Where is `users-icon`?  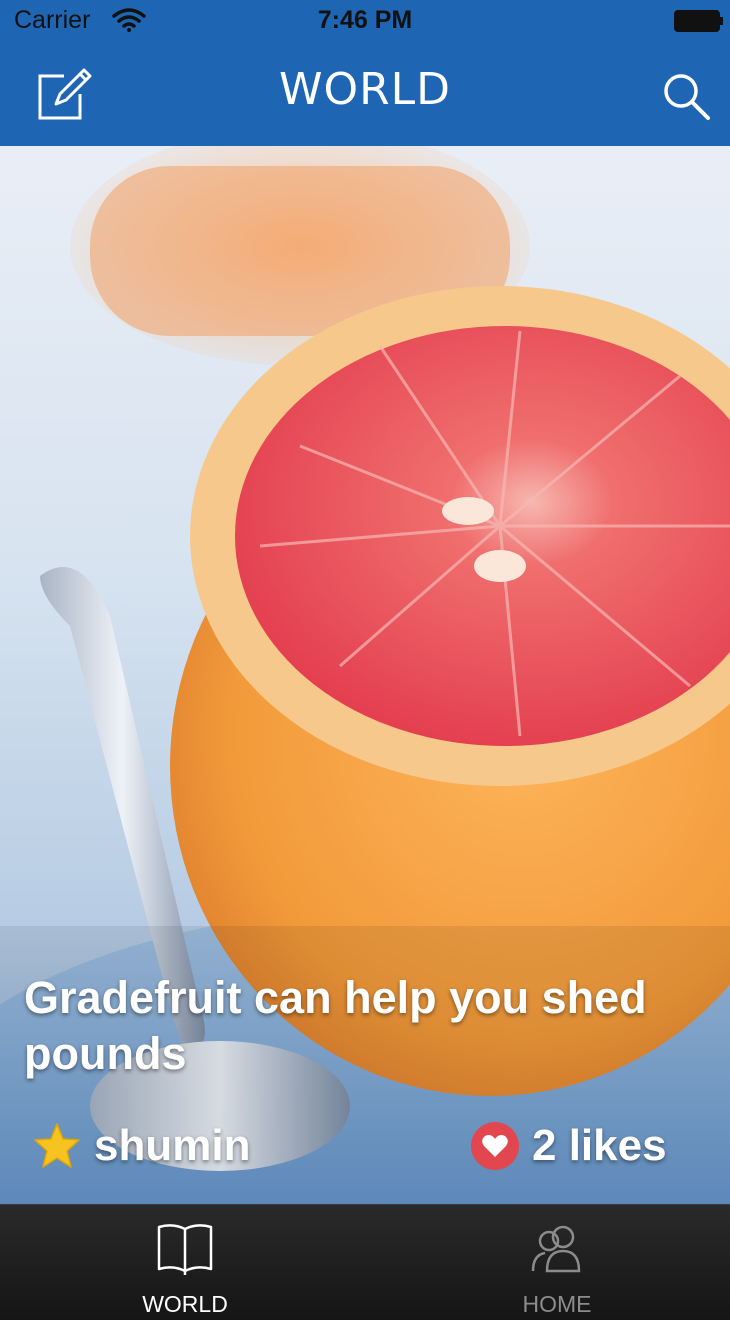 users-icon is located at coordinates (556, 1249).